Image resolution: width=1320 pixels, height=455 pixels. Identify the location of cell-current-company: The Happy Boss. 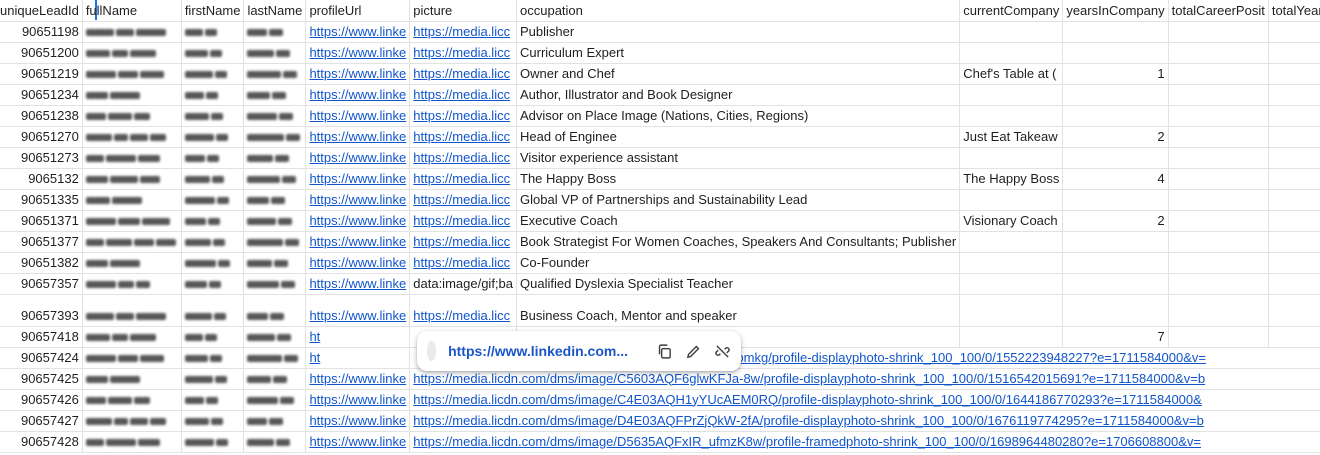
(1011, 179).